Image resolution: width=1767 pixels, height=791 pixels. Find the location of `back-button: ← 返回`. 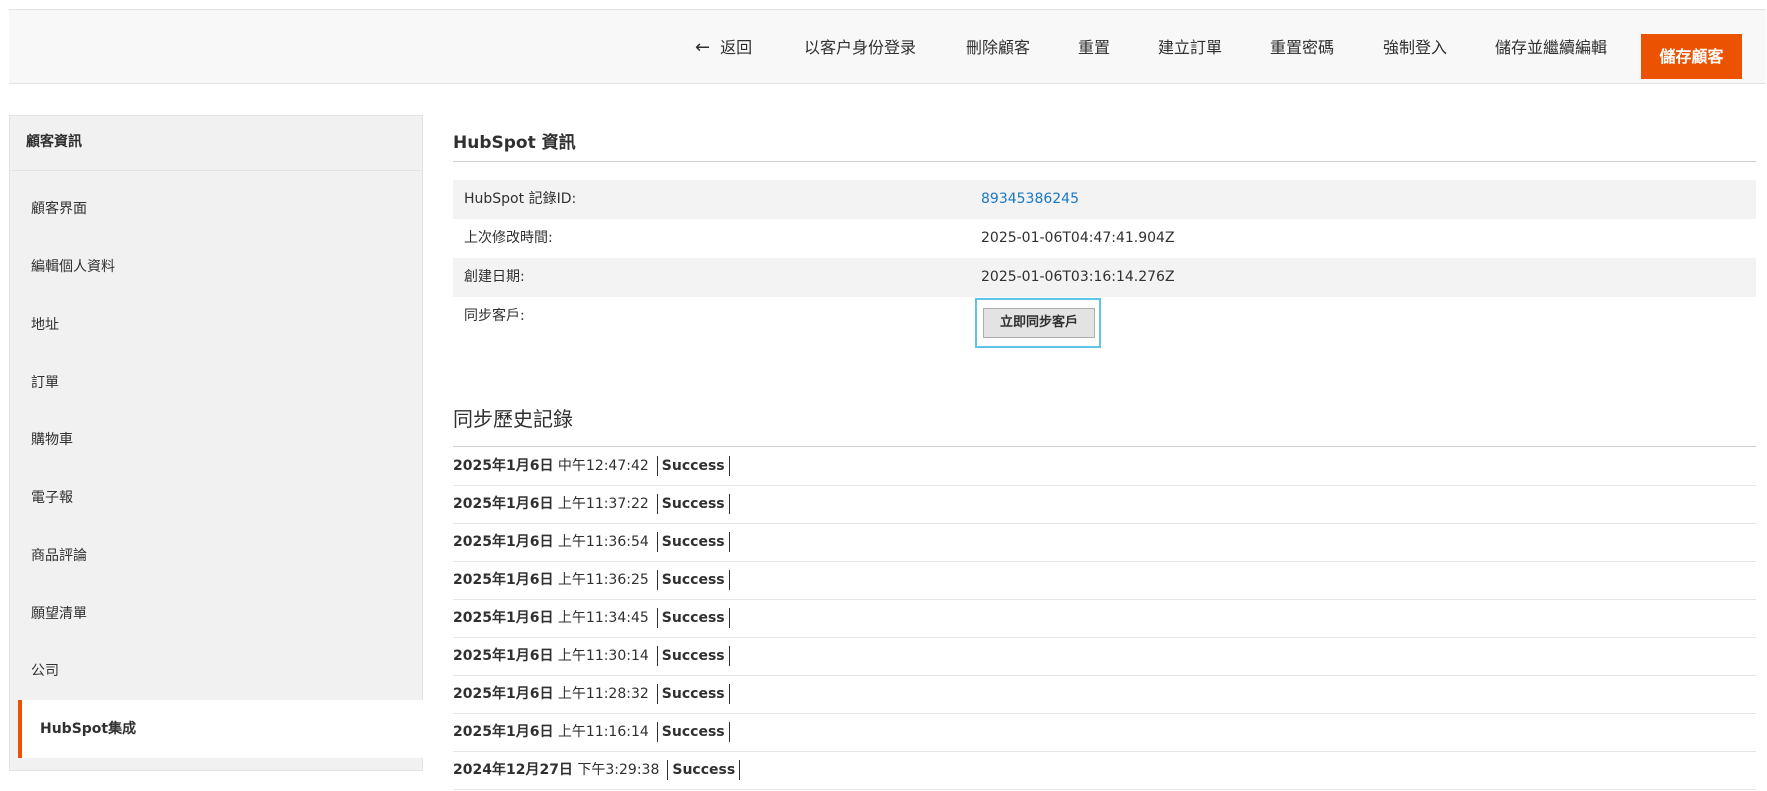

back-button: ← 返回 is located at coordinates (723, 47).